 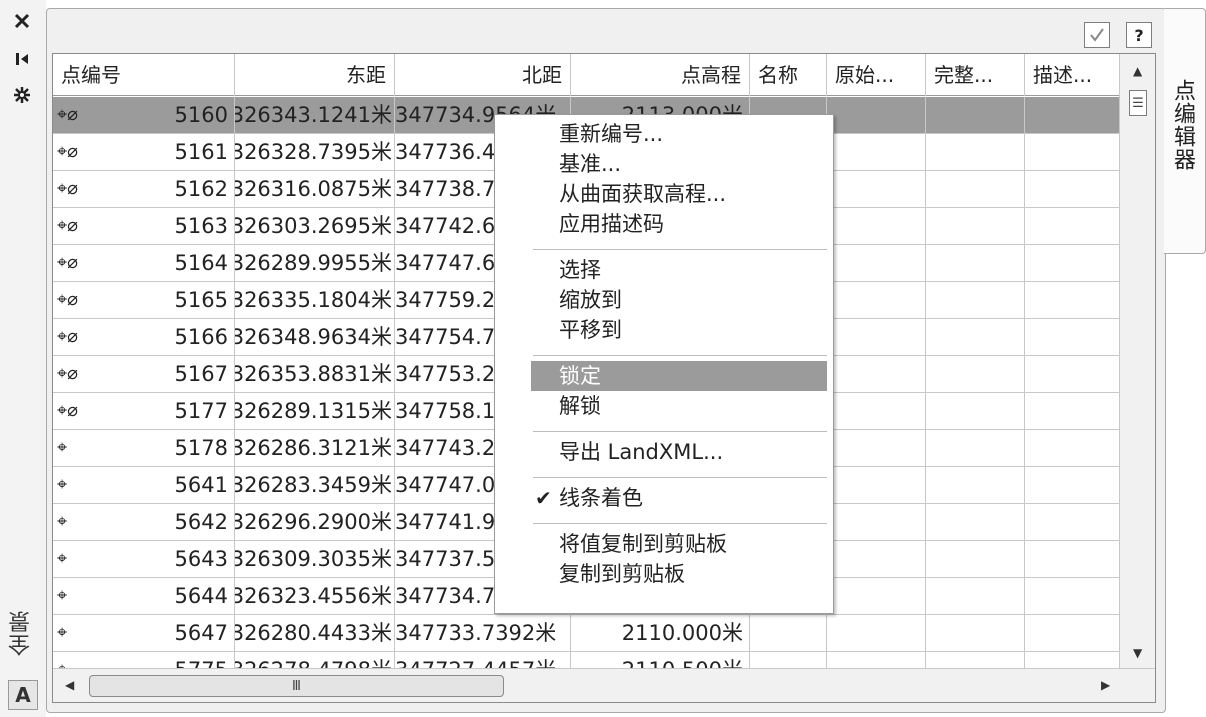 I want to click on menu-item: 锁定, so click(x=679, y=376).